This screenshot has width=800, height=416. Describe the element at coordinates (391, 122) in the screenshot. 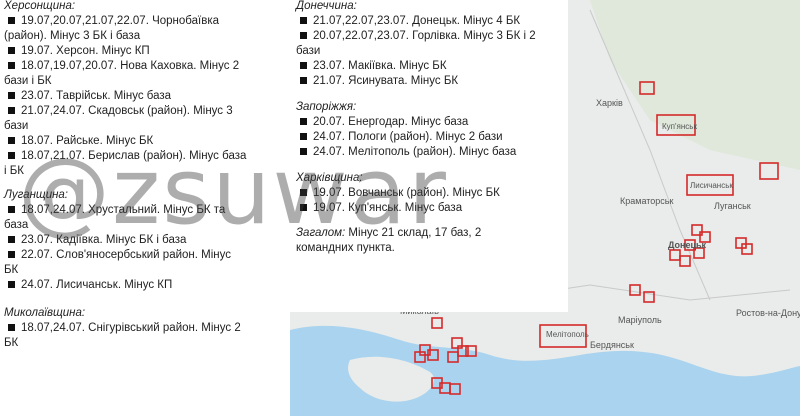

I see `list-item-text: 20.07. Енергодар. Мінус база` at that location.